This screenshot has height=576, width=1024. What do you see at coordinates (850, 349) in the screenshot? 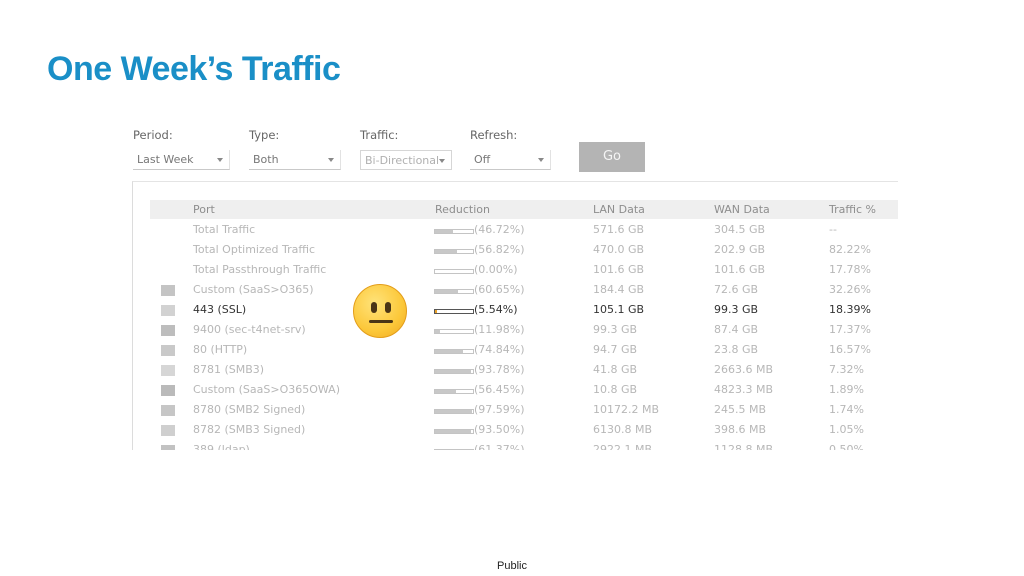
I see `cell-traffic-pct: 16.57%` at bounding box center [850, 349].